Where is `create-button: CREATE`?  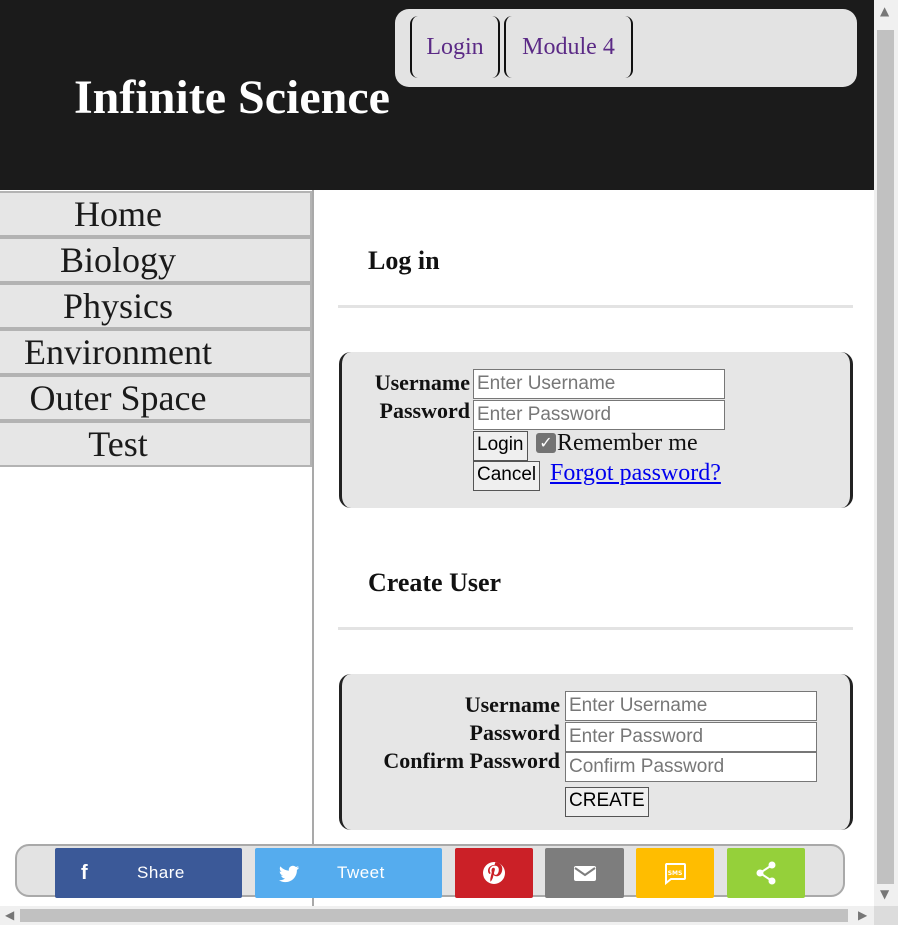
create-button: CREATE is located at coordinates (607, 802).